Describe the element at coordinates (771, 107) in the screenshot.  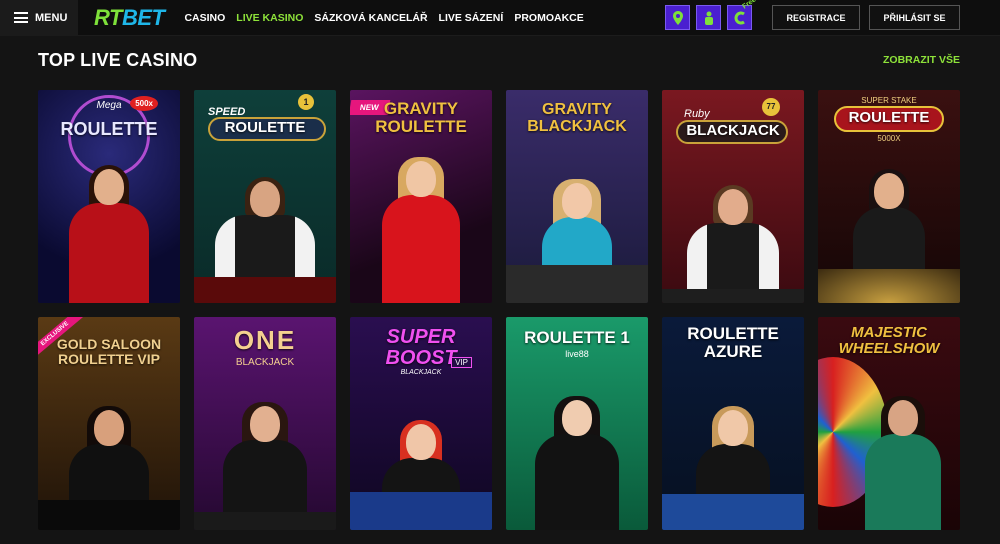
I see `multiplier-badge: 77` at that location.